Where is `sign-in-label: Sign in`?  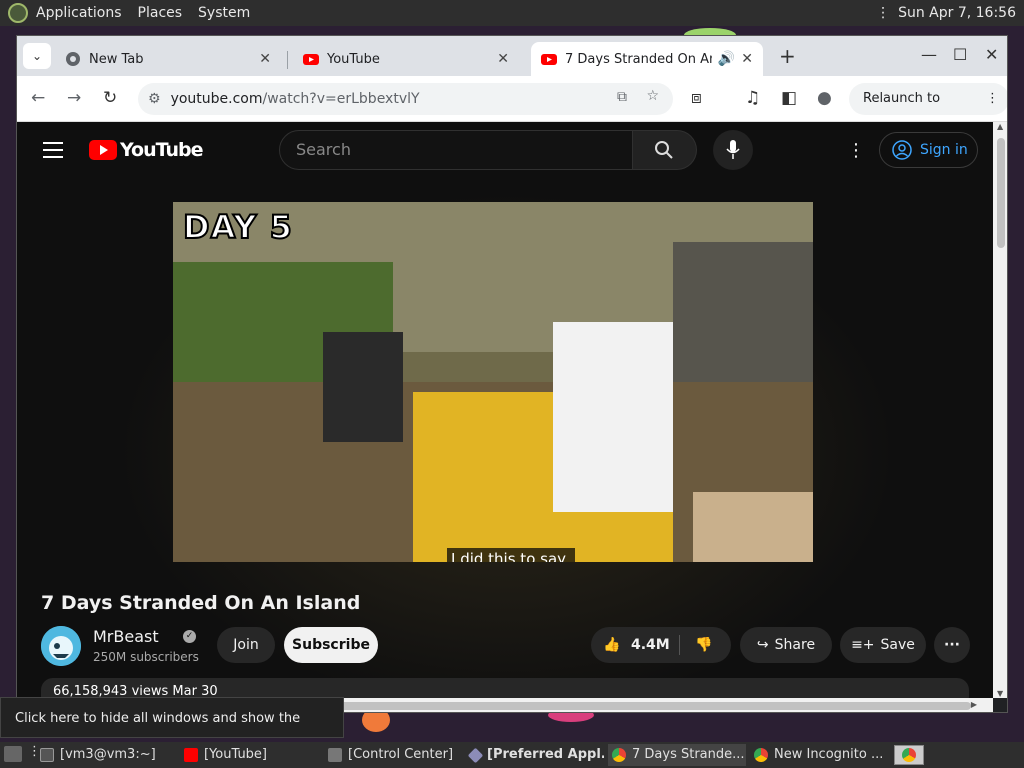
sign-in-label: Sign in is located at coordinates (944, 150).